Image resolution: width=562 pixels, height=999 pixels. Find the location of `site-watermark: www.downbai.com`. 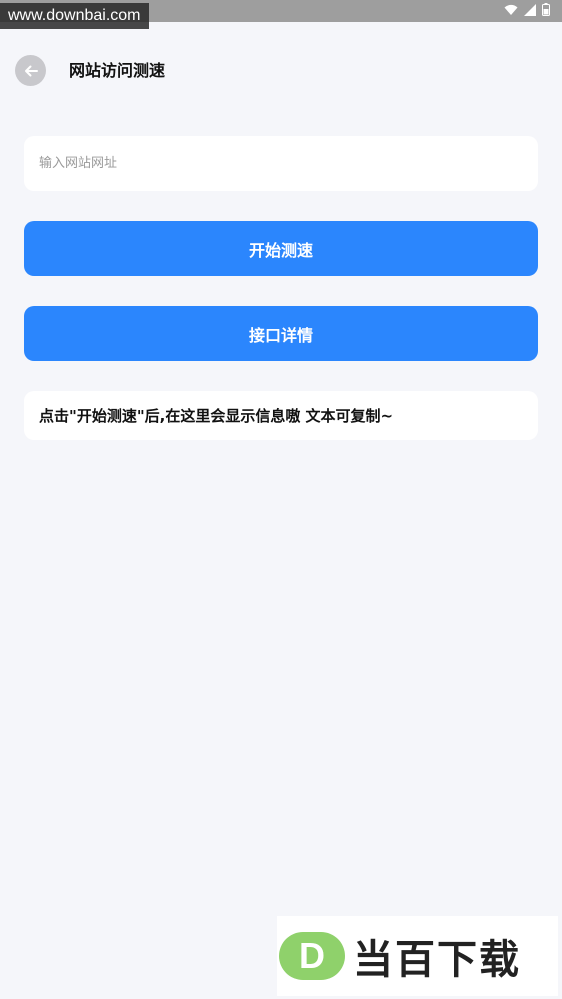

site-watermark: www.downbai.com is located at coordinates (74, 16).